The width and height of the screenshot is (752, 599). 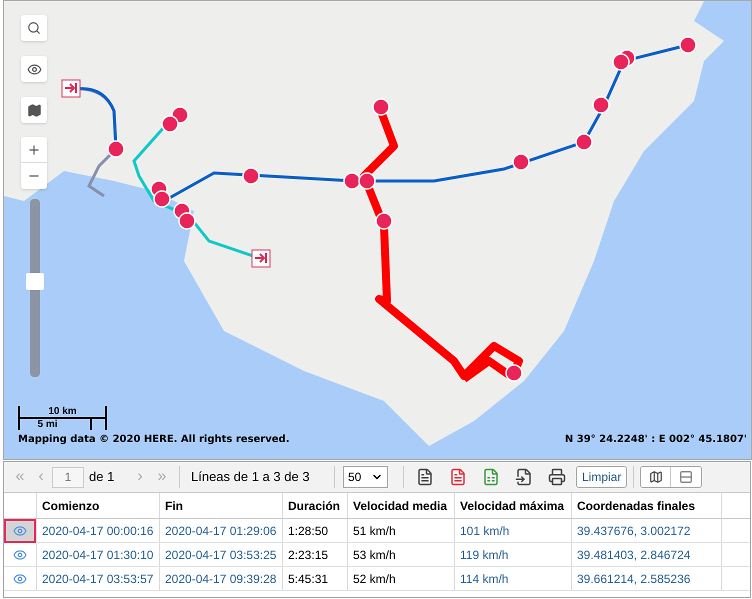 I want to click on table-cell: 39.437676, 3.002172, so click(x=647, y=530).